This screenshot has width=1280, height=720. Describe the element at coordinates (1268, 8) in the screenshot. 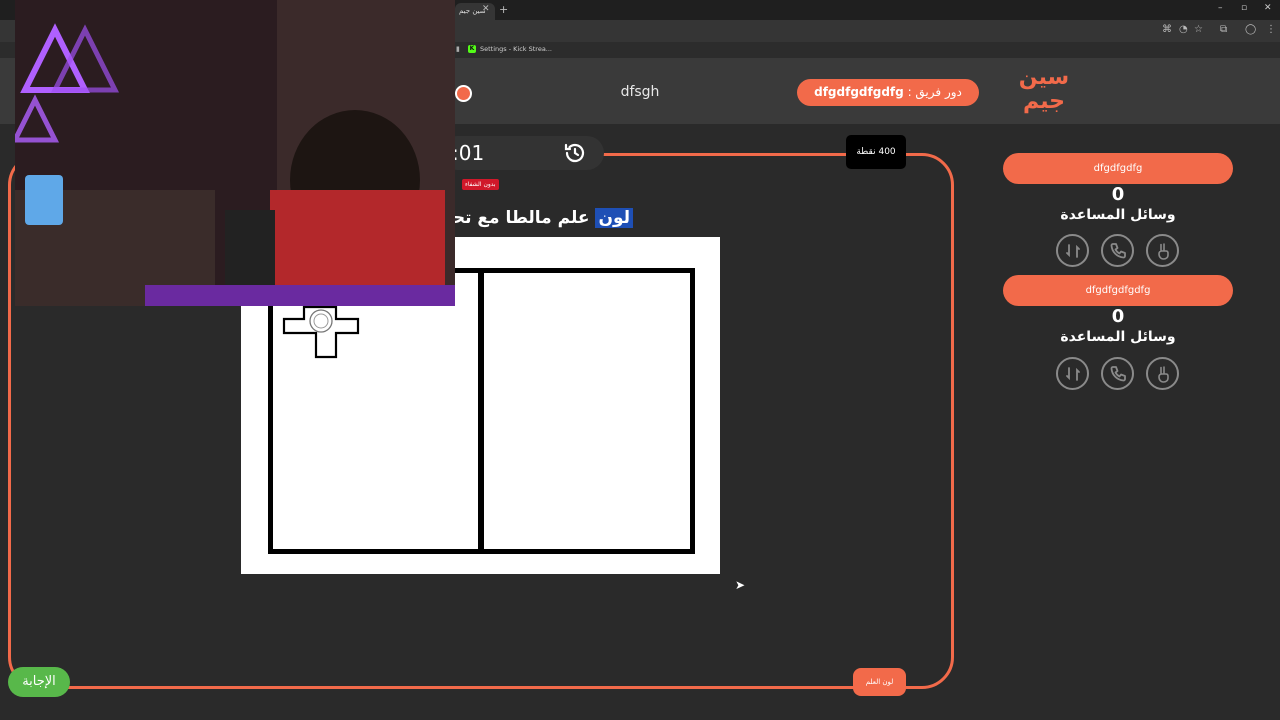

I see `close-window-icon: ✕` at that location.